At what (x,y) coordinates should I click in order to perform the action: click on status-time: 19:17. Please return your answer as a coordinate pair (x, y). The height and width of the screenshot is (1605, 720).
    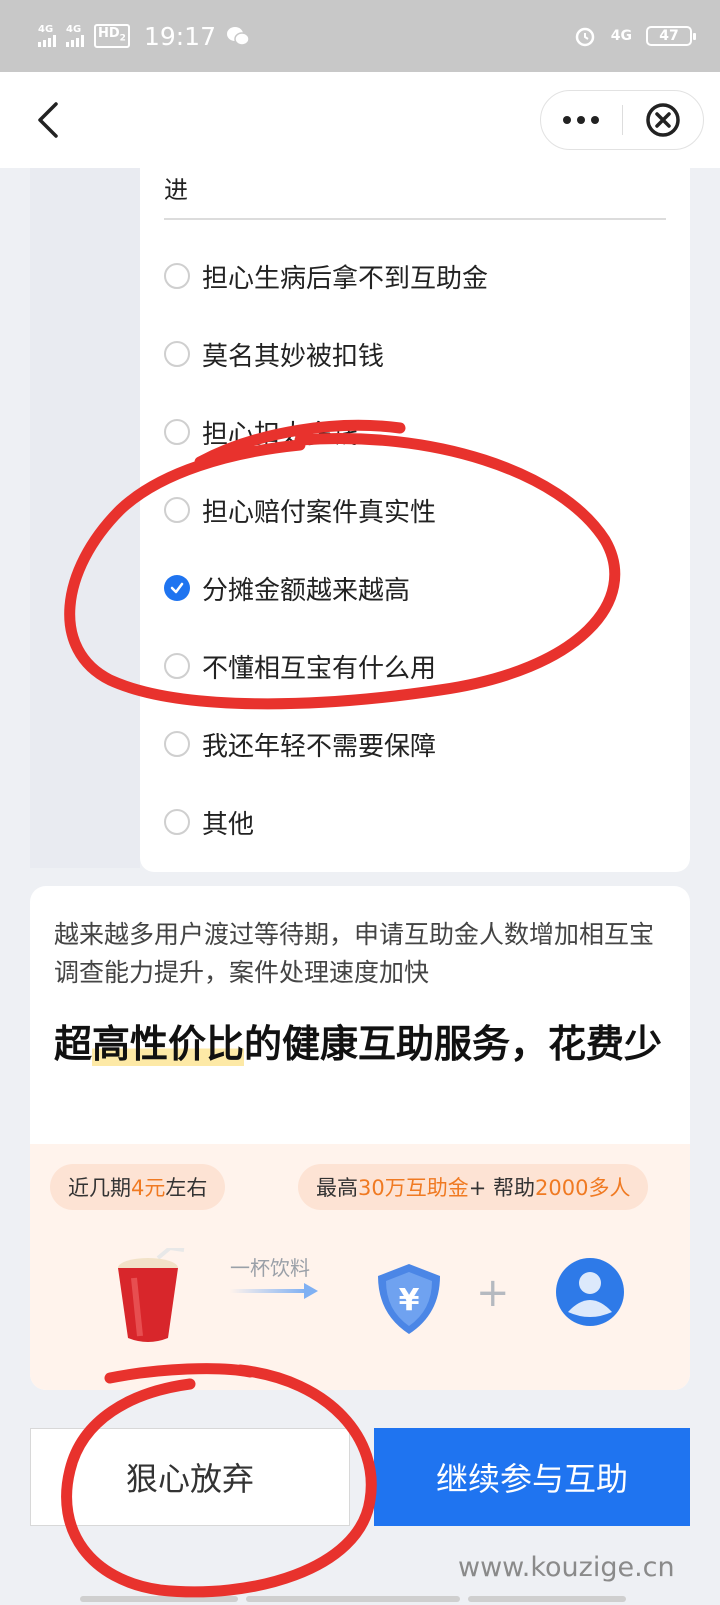
    Looking at the image, I should click on (179, 36).